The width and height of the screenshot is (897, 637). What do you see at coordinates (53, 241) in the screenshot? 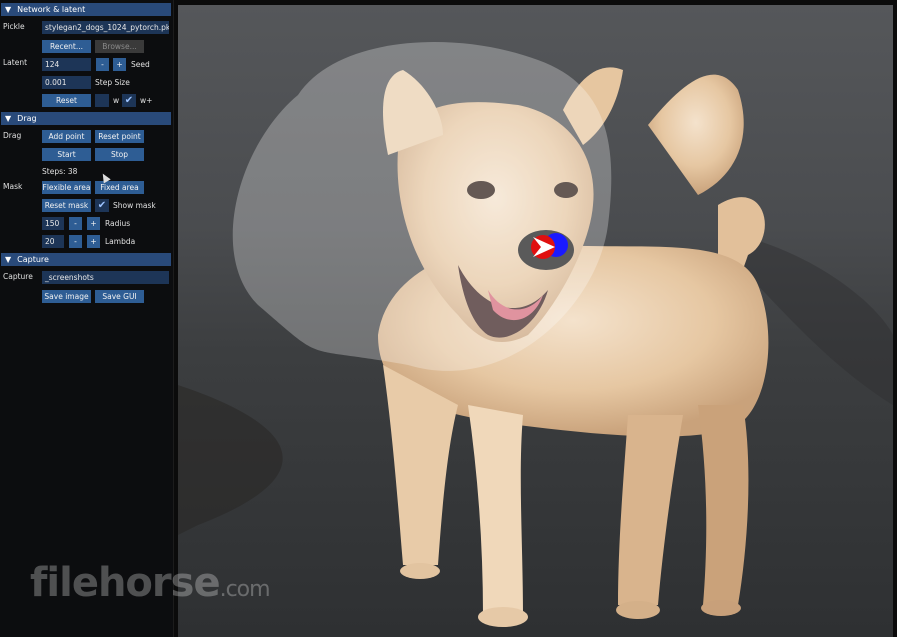
I see `lambda-input: 20` at bounding box center [53, 241].